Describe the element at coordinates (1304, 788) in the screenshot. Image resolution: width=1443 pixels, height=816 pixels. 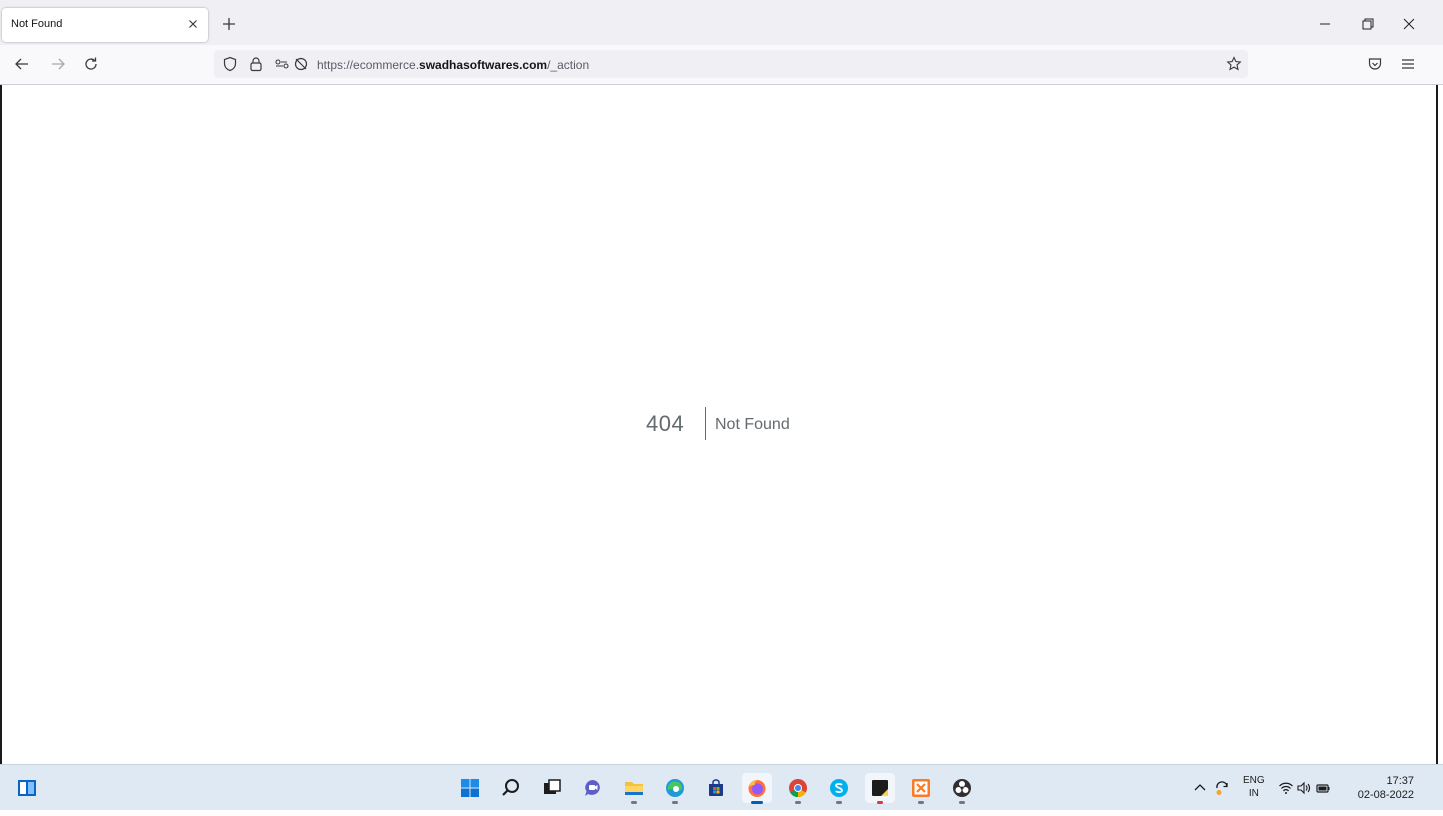
I see `volume-icon` at that location.